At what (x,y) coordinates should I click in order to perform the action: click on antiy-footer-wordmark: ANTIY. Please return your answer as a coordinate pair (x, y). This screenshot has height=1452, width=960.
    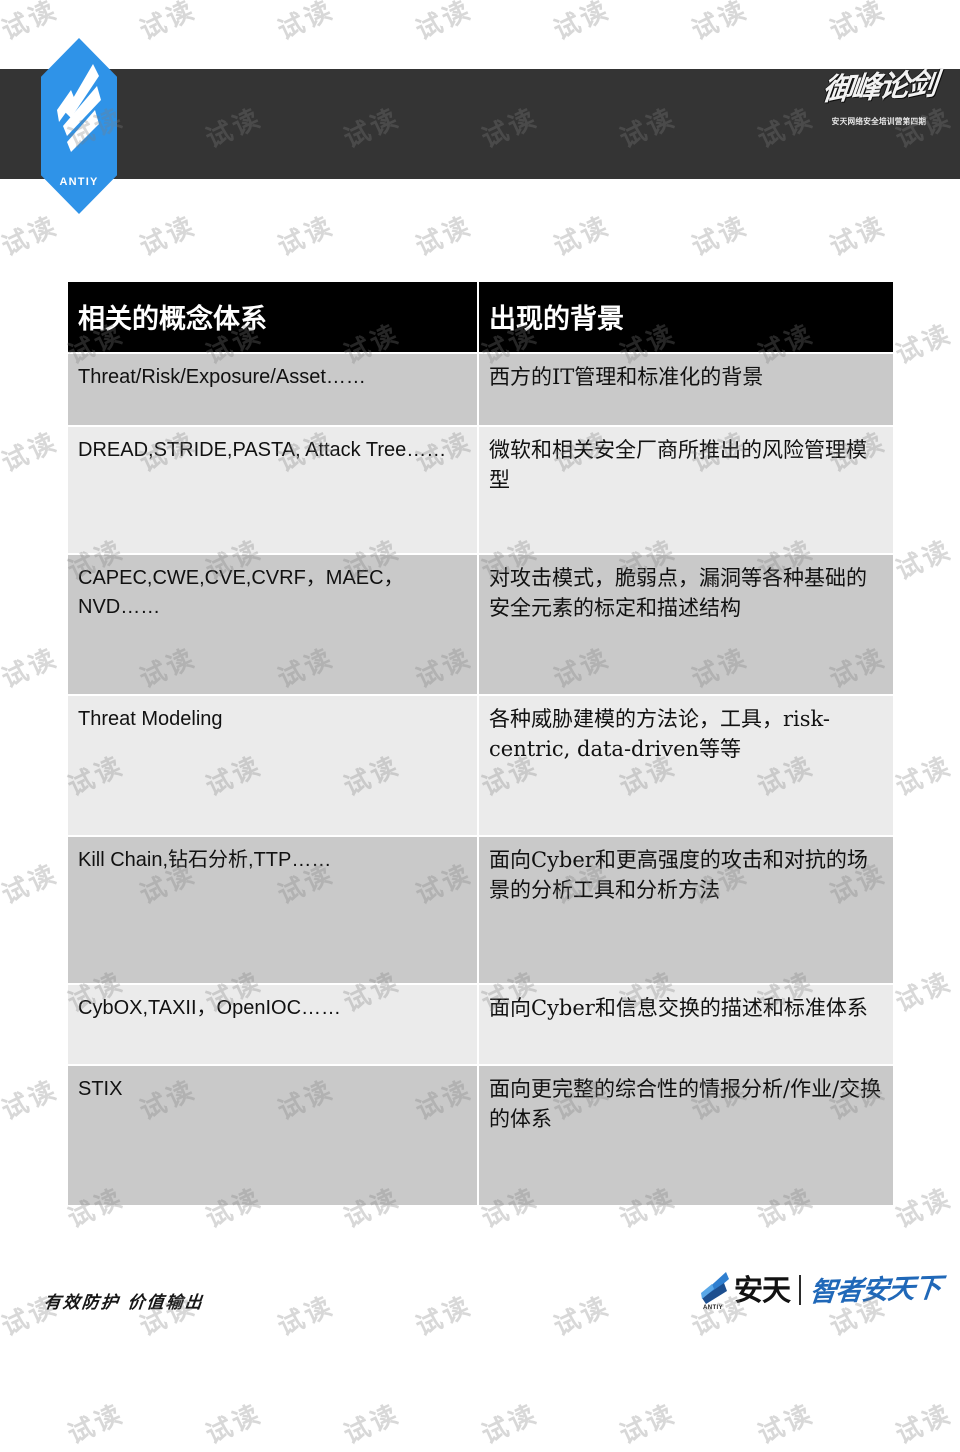
    Looking at the image, I should click on (712, 1308).